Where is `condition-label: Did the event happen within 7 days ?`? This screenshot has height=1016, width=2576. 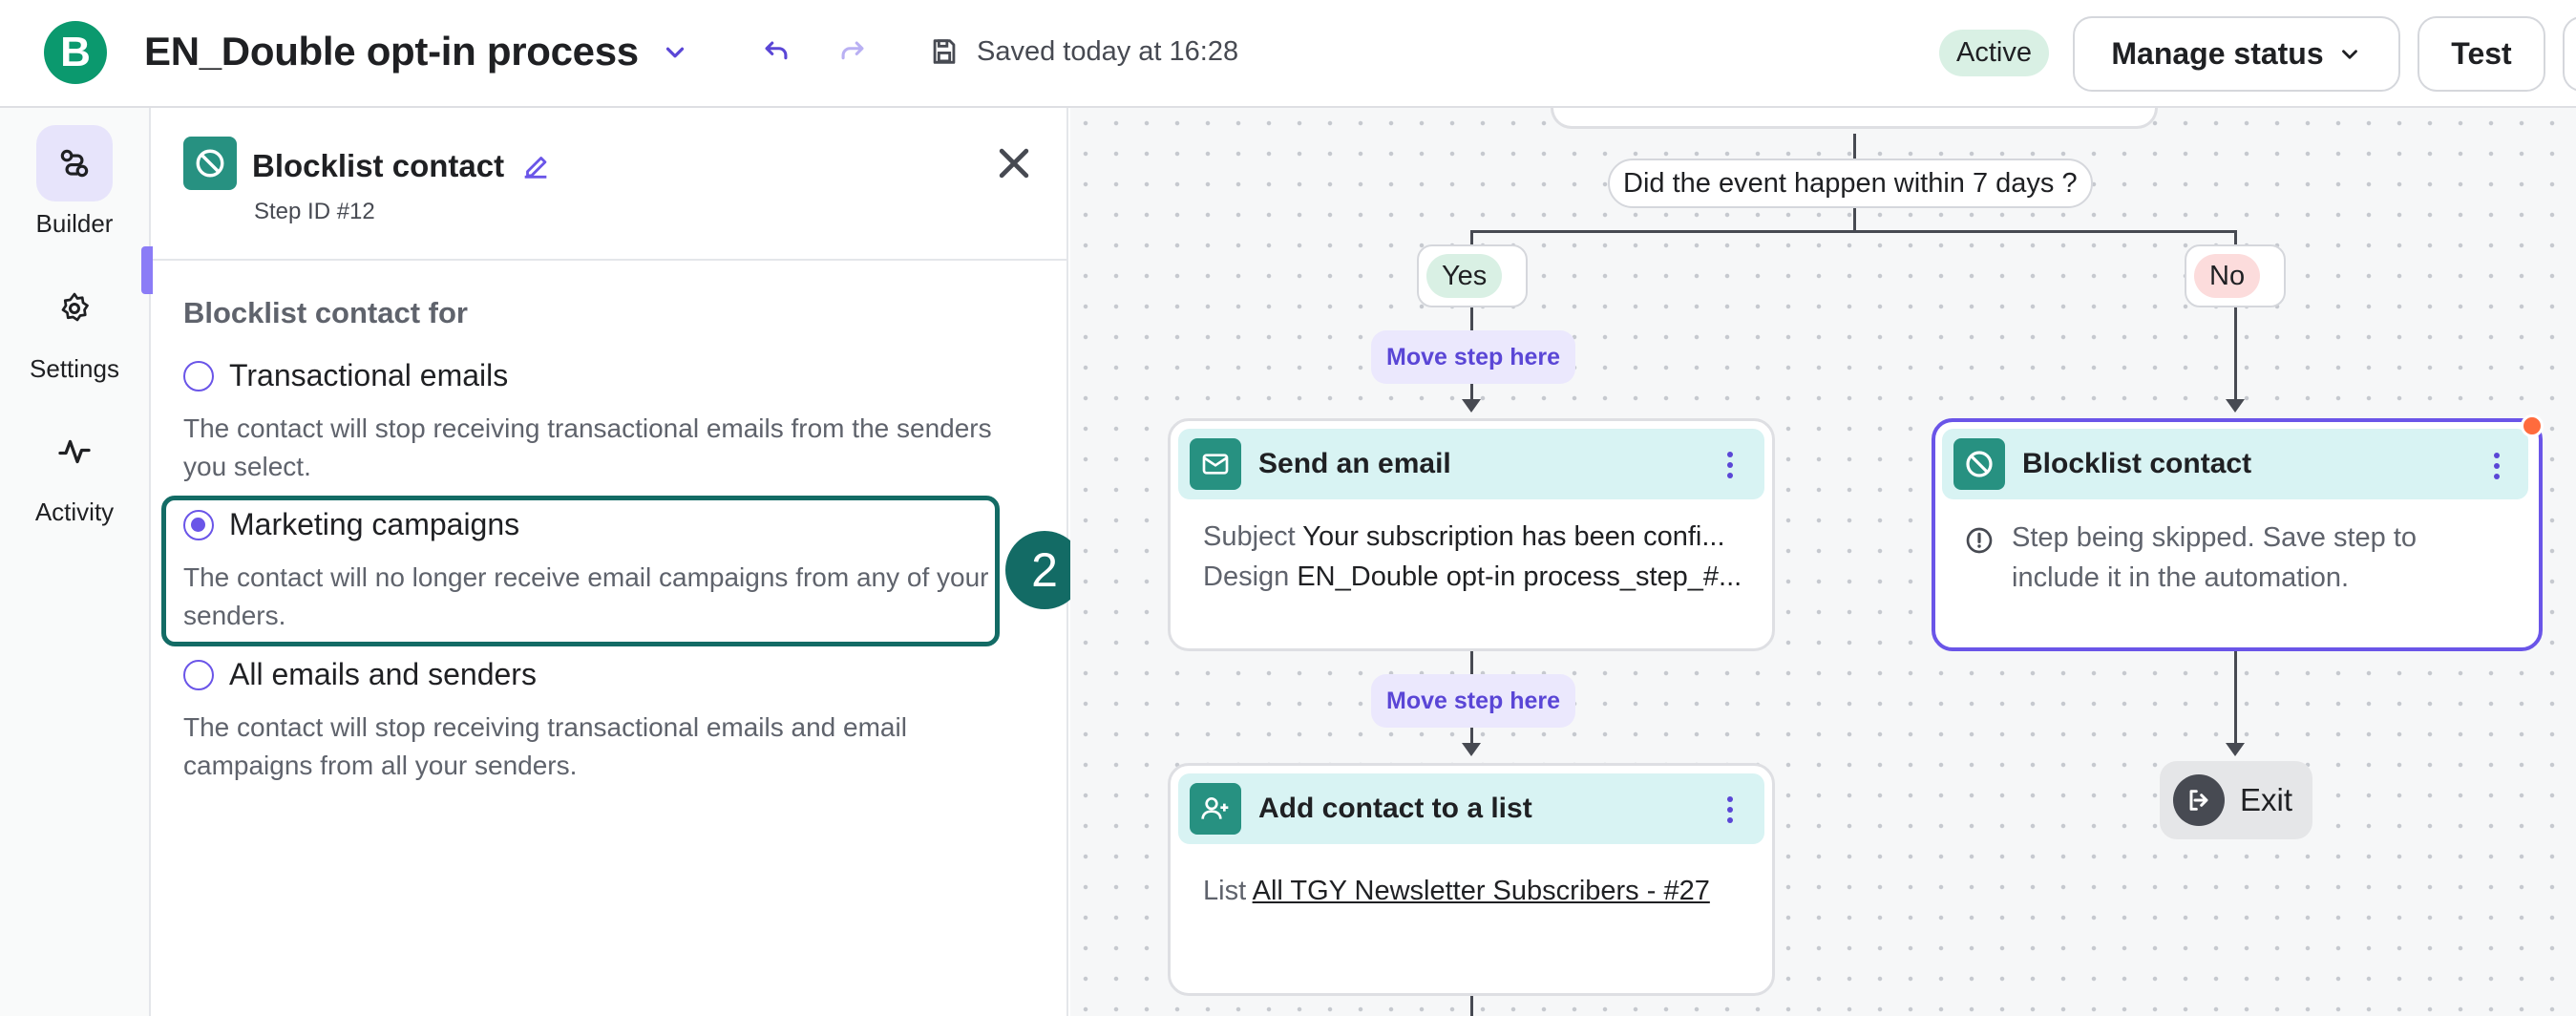 condition-label: Did the event happen within 7 days ? is located at coordinates (1850, 183).